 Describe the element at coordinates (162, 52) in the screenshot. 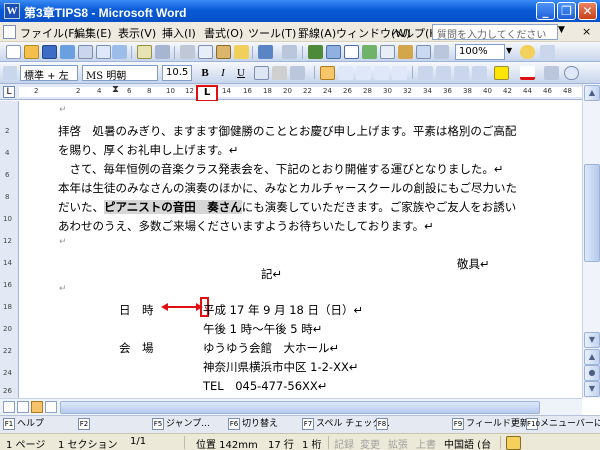

I see `thesaurus-icon` at that location.